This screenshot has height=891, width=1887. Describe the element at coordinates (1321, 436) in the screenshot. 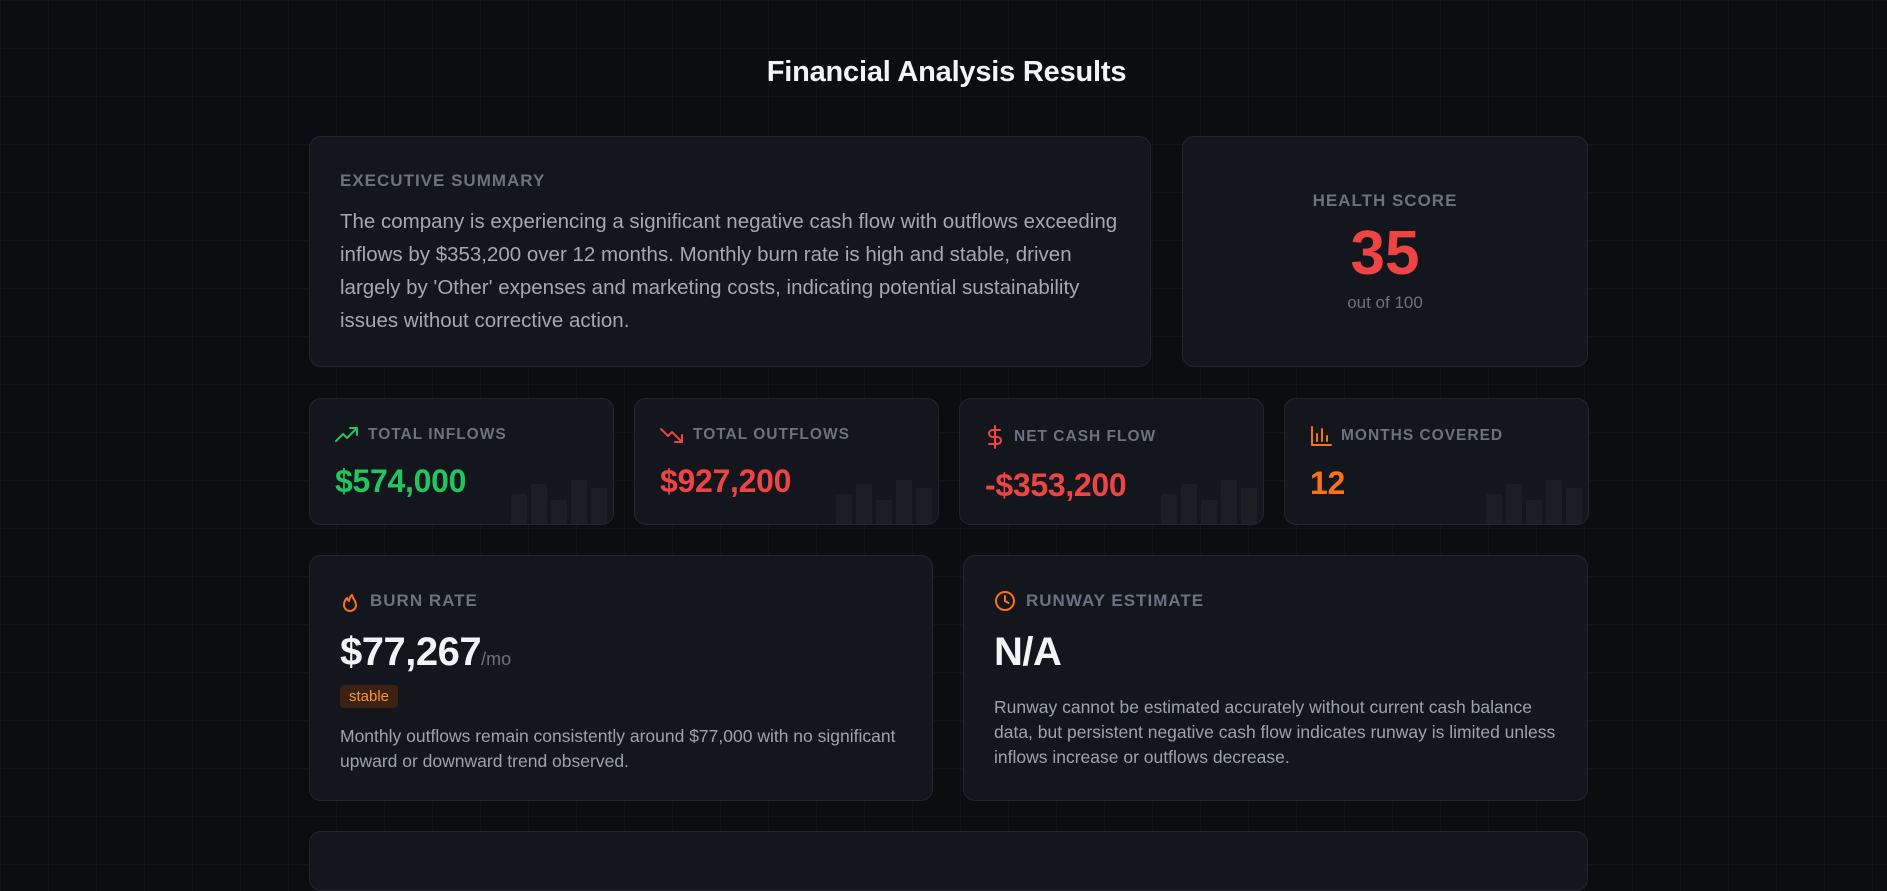

I see `bar-chart-icon` at that location.